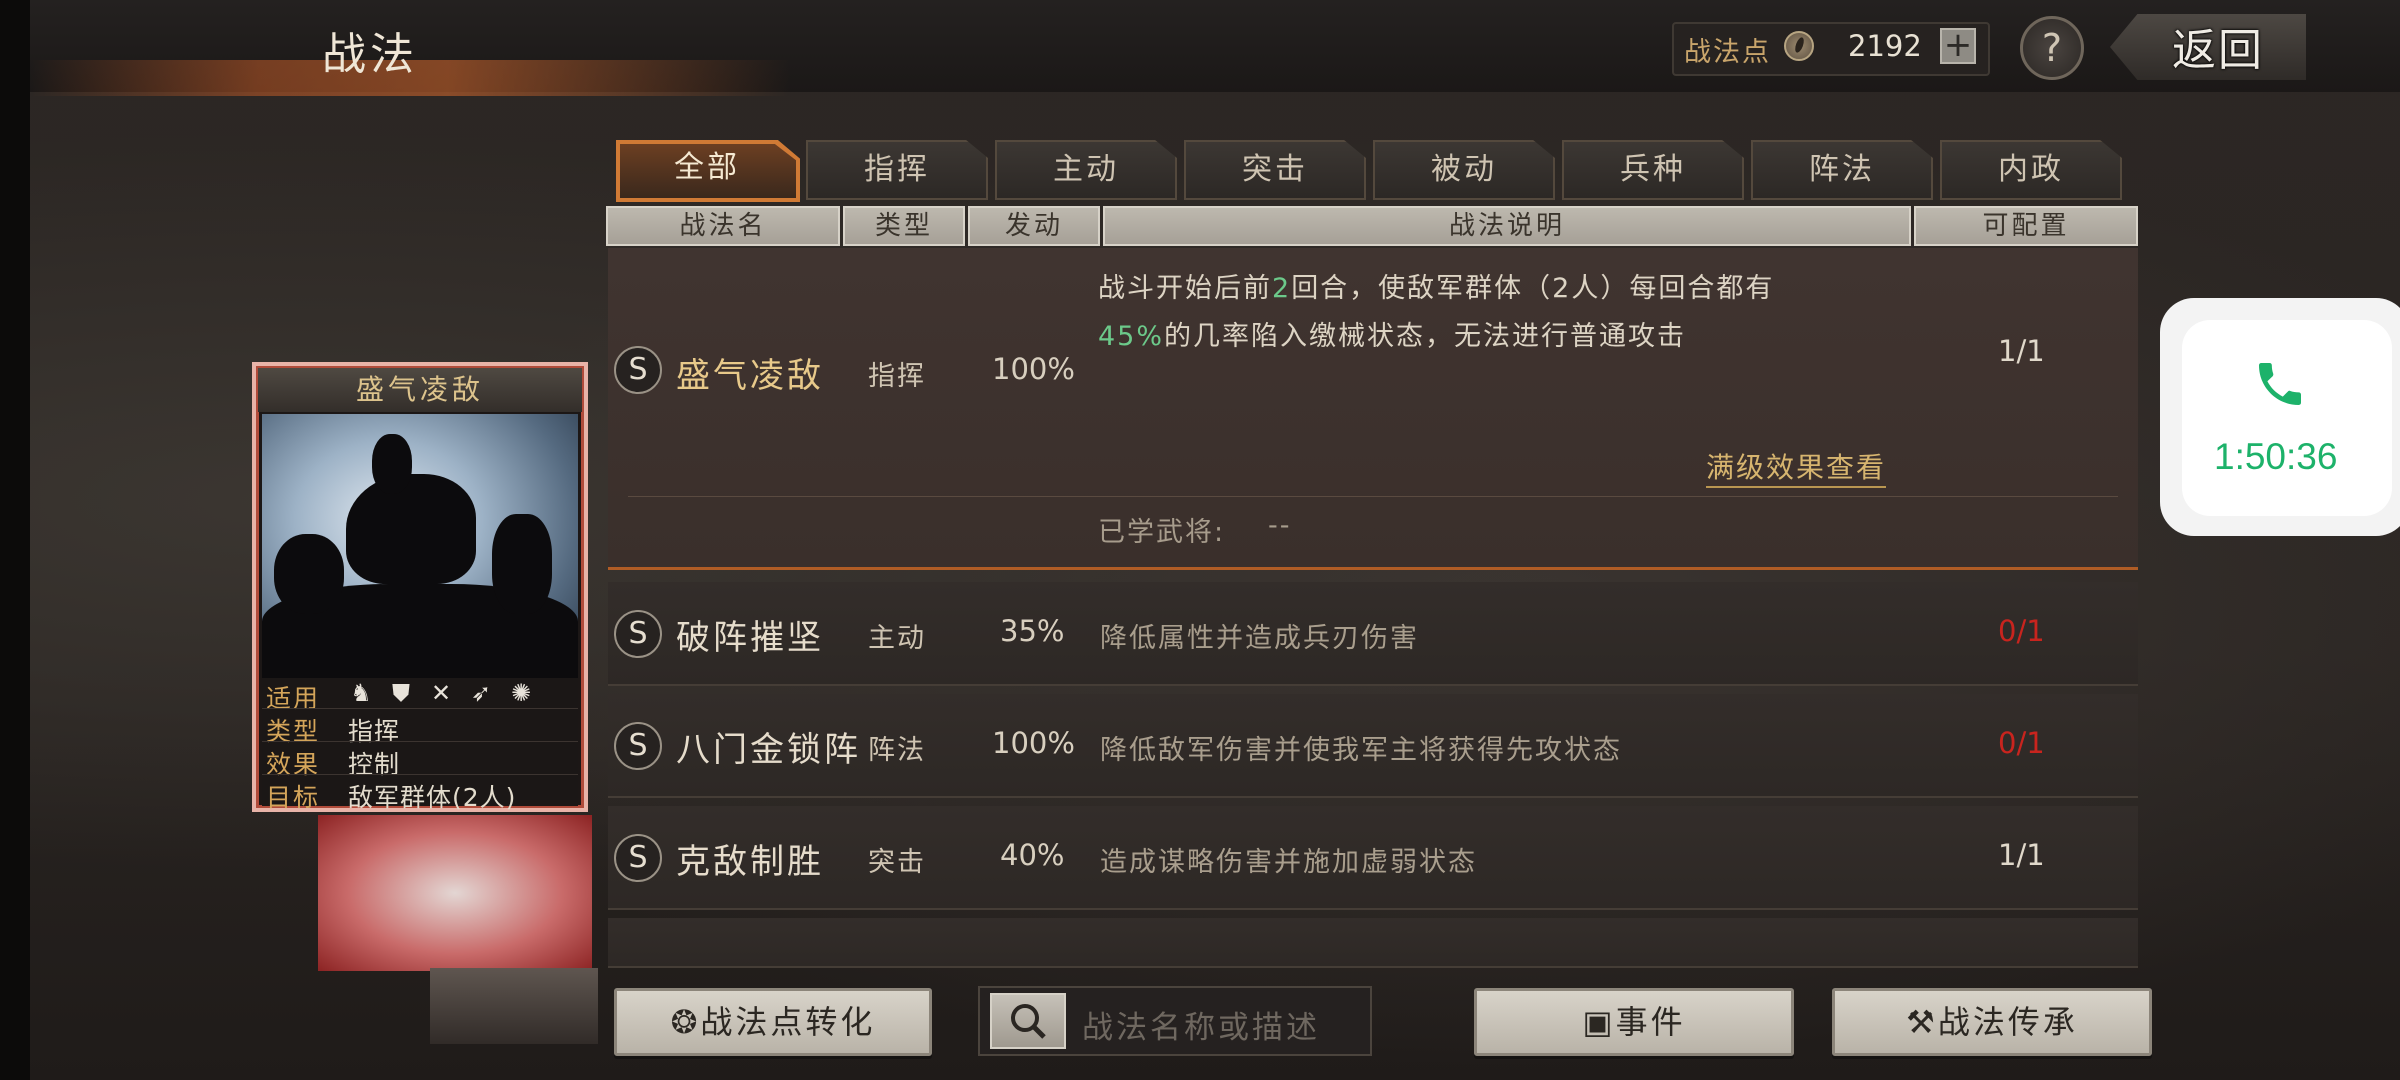 This screenshot has width=2400, height=1080. Describe the element at coordinates (1507, 226) in the screenshot. I see `column-header-description: 战法说明` at that location.